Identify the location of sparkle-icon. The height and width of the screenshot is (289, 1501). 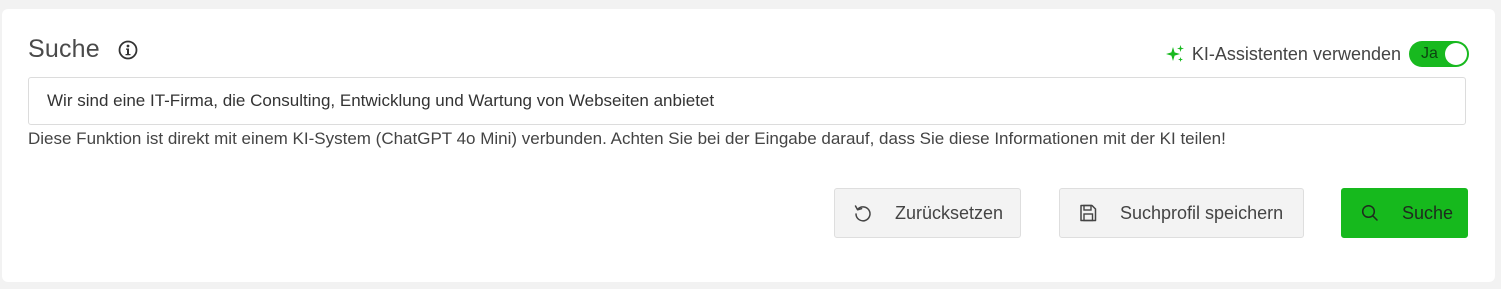
(1175, 54).